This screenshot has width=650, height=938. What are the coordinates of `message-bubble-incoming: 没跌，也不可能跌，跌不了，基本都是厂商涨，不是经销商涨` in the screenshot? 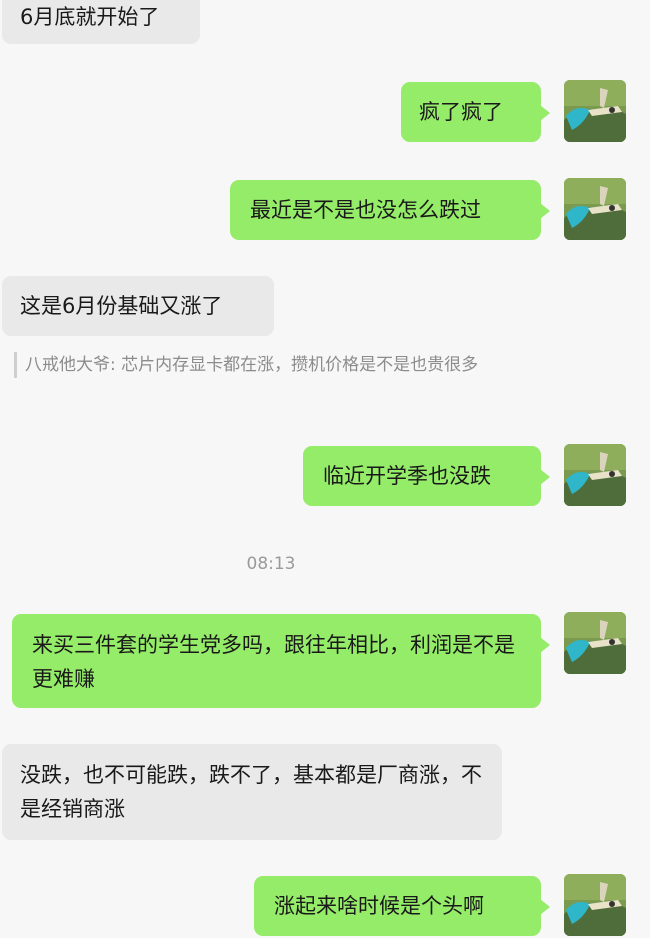 It's located at (252, 792).